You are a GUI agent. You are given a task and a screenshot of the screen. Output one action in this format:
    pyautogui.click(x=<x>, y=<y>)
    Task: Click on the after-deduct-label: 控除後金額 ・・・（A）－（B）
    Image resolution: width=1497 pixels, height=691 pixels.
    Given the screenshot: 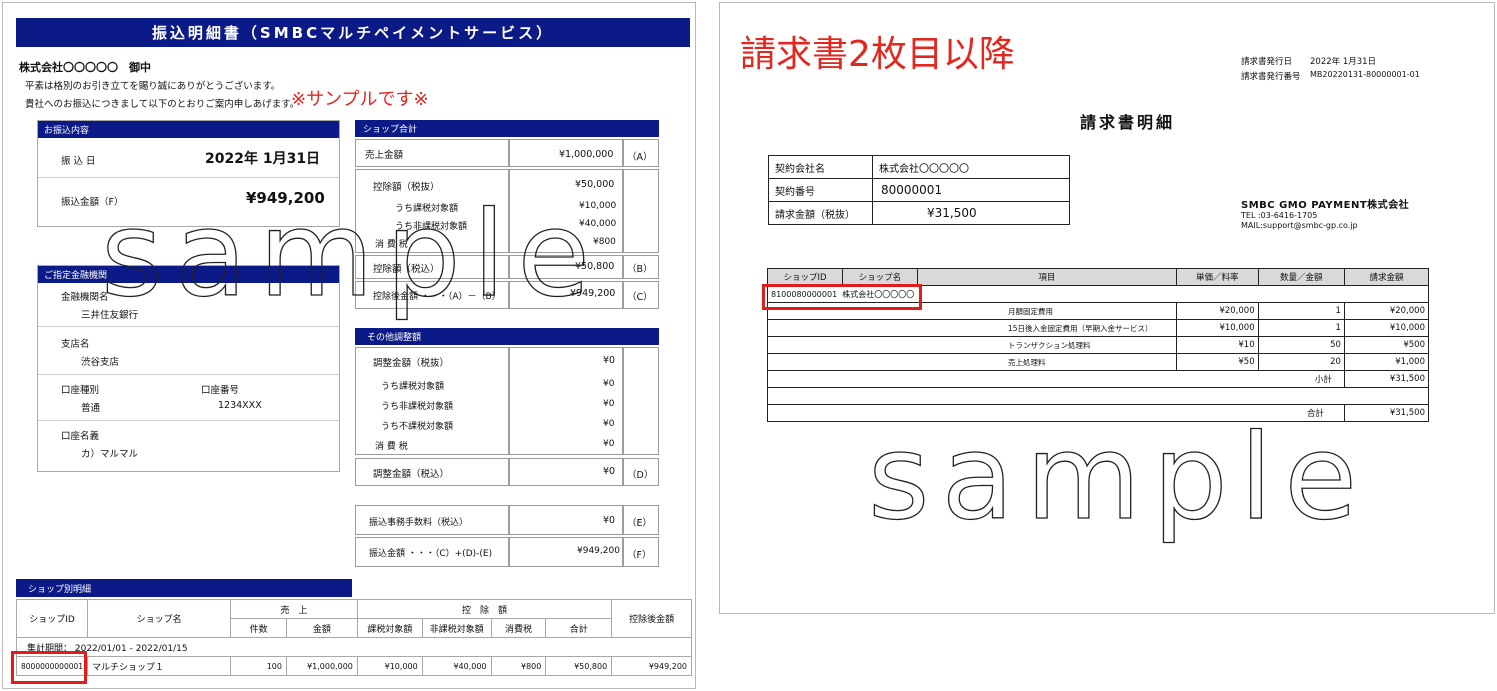 What is the action you would take?
    pyautogui.click(x=437, y=297)
    